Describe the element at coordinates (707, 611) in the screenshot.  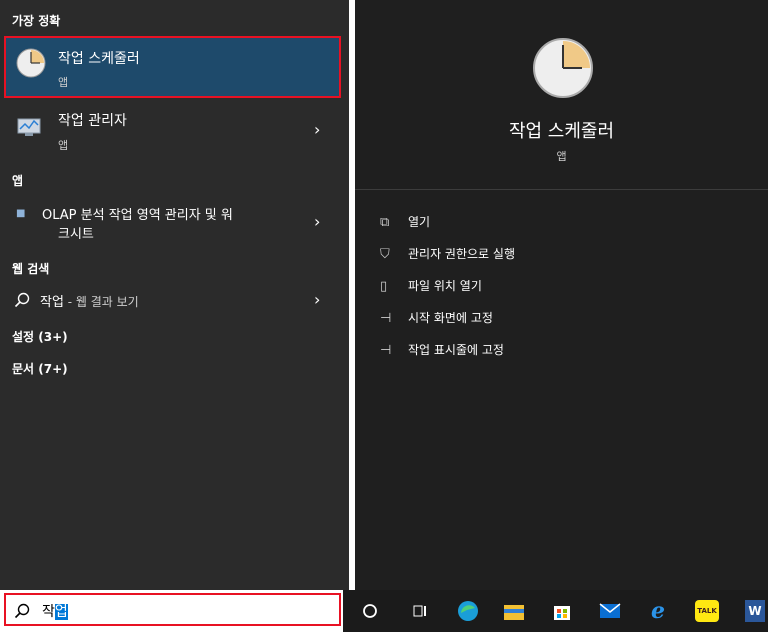
I see `kakaotalk-icon: TALK` at that location.